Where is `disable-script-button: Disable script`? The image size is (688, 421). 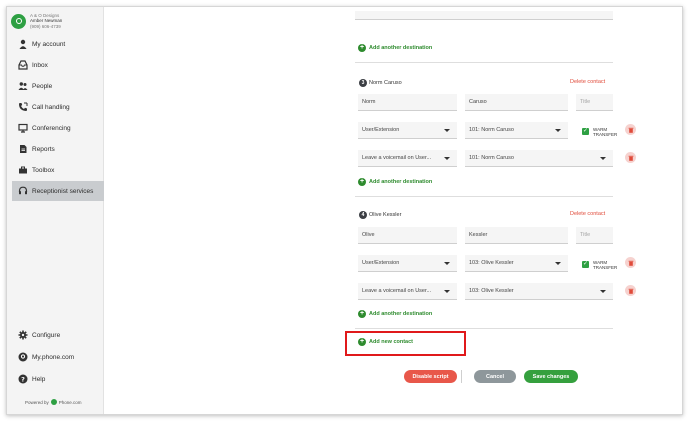 disable-script-button: Disable script is located at coordinates (430, 376).